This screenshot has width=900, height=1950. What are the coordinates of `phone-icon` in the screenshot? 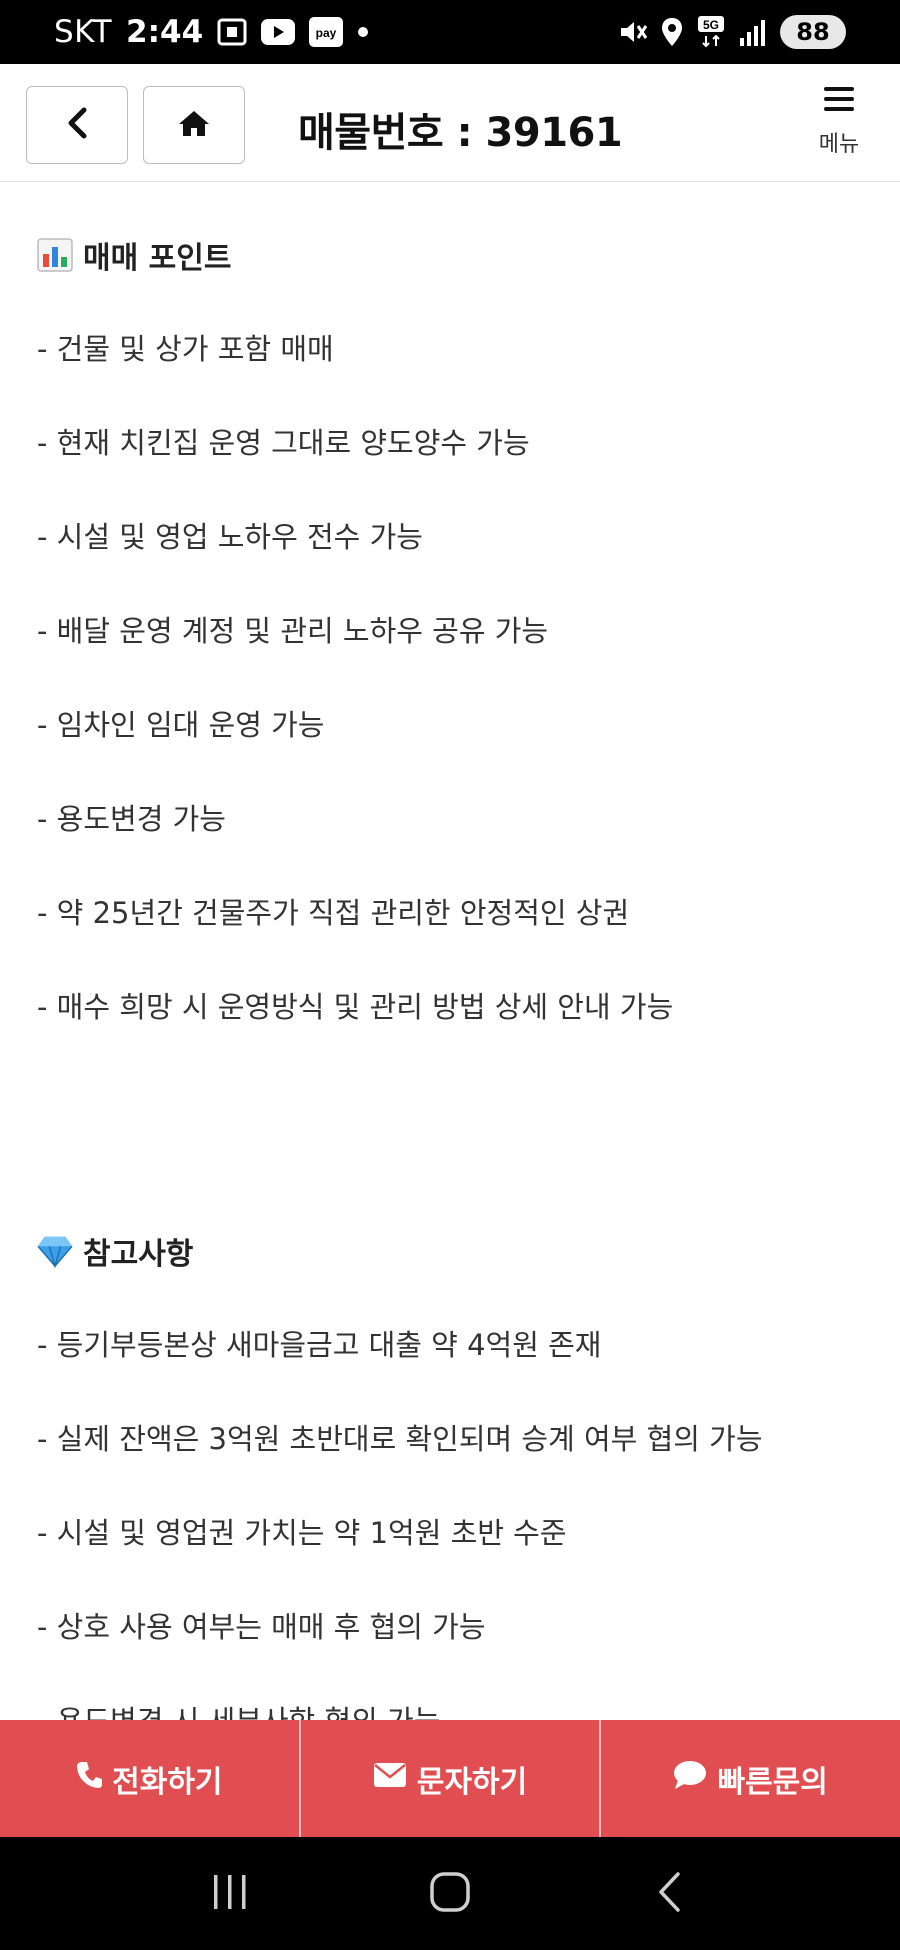 It's located at (89, 1779).